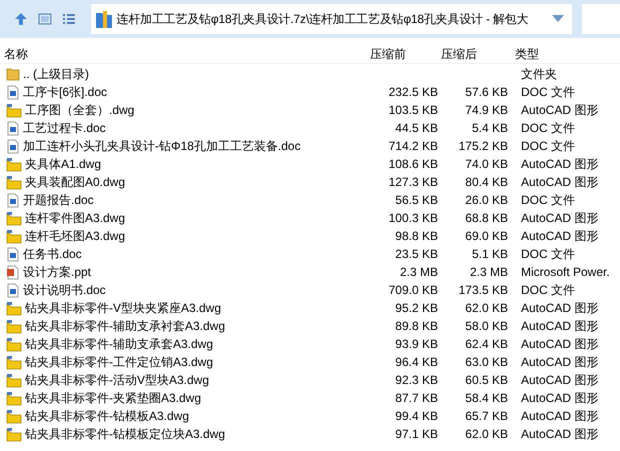 The width and height of the screenshot is (620, 451). I want to click on size-cell: 87.7 KB, so click(416, 398).